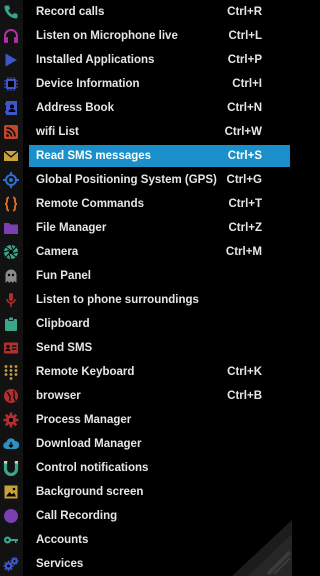  Describe the element at coordinates (88, 84) in the screenshot. I see `menu-item-label: Device Information` at that location.